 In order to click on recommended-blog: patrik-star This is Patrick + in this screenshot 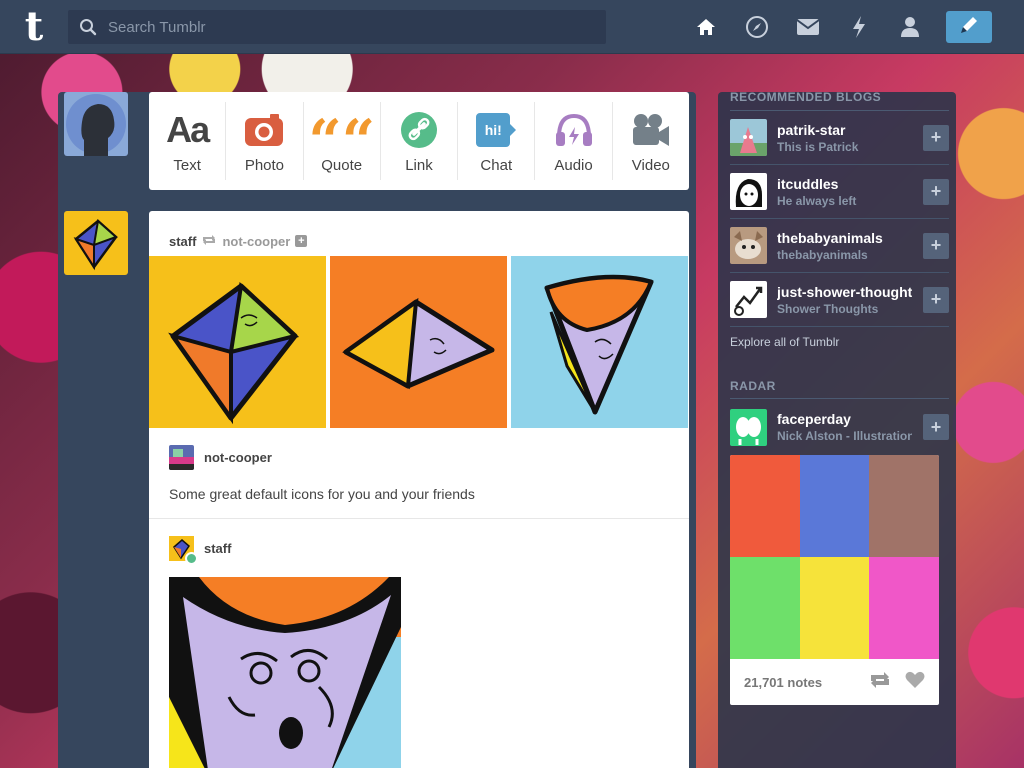, I will do `click(839, 138)`.